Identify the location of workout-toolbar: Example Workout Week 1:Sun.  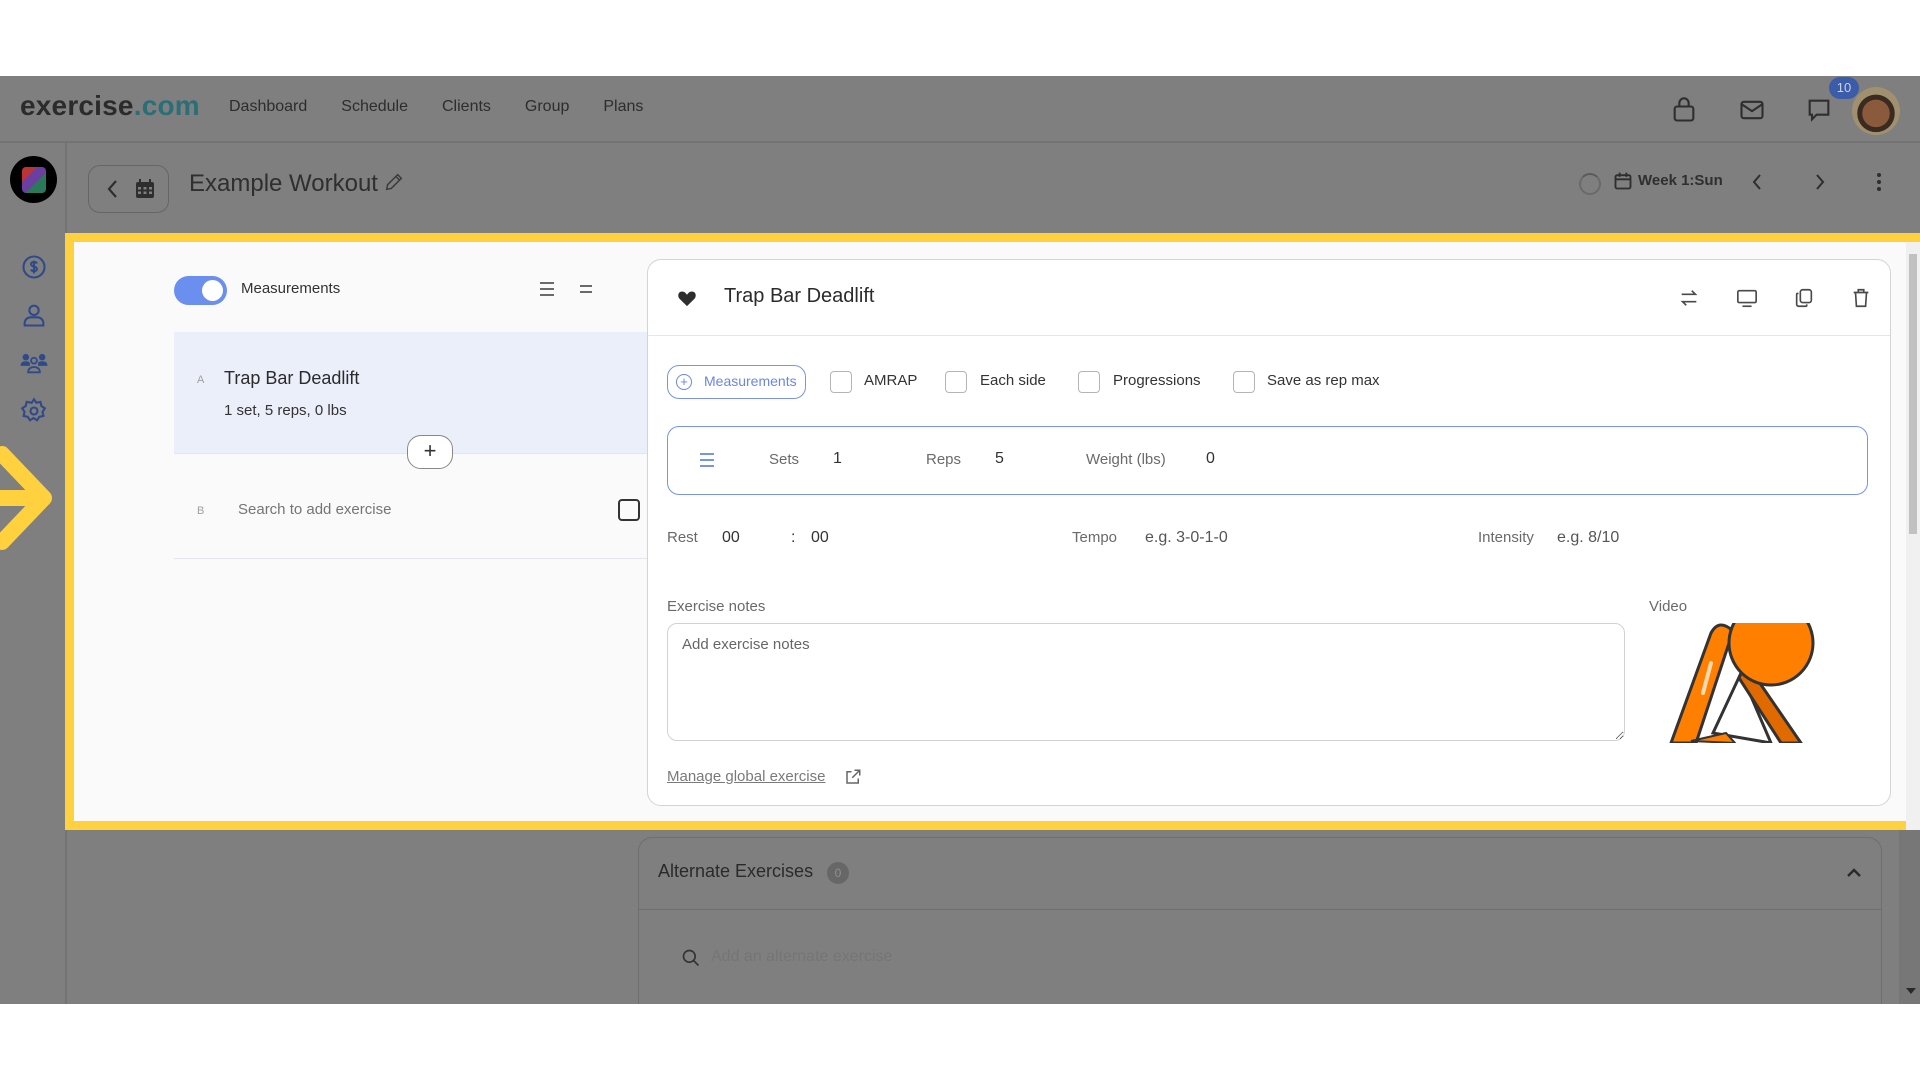
(993, 188).